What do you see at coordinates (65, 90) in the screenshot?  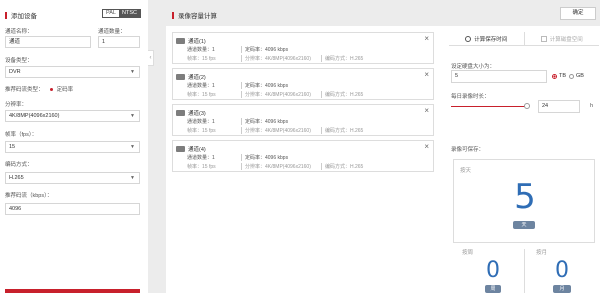 I see `cbr-option-label: 定码率` at bounding box center [65, 90].